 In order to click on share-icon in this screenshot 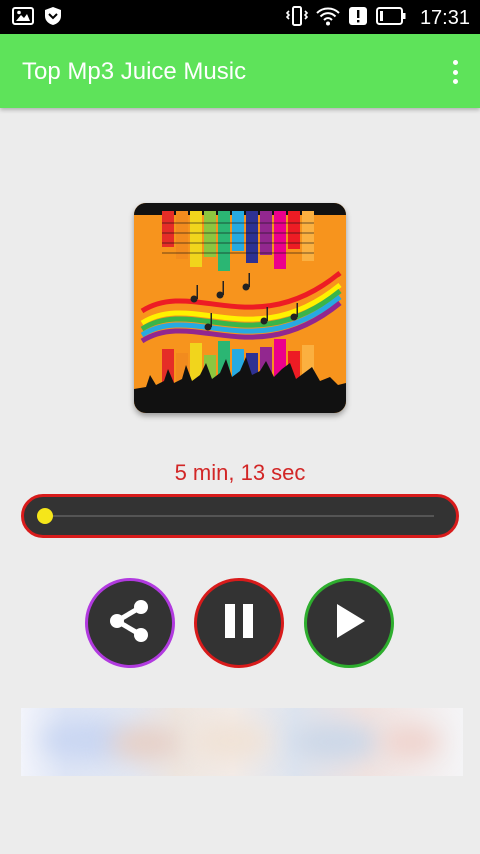, I will do `click(130, 623)`.